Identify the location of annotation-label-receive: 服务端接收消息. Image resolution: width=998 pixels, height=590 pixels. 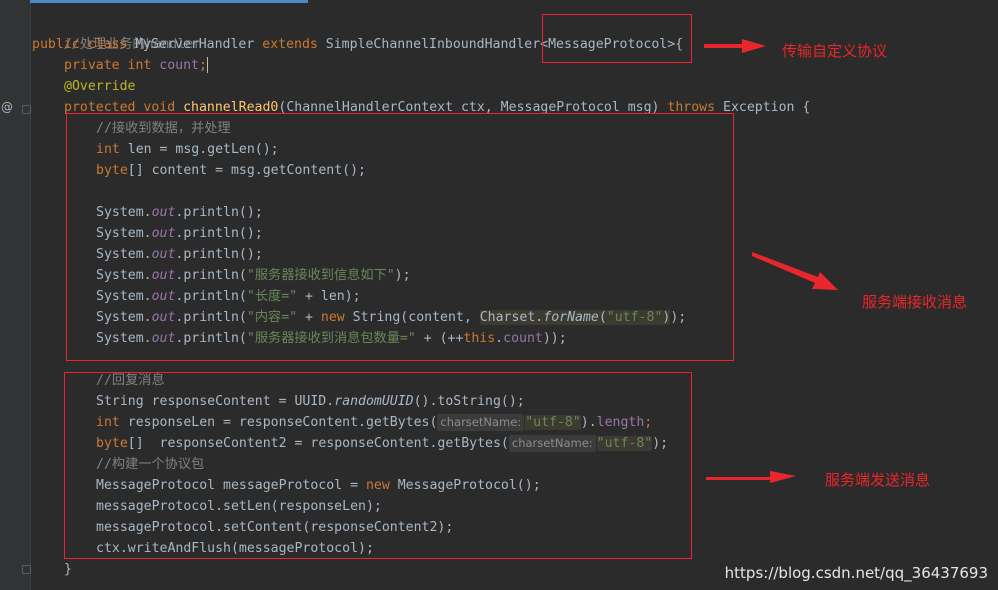
(915, 302).